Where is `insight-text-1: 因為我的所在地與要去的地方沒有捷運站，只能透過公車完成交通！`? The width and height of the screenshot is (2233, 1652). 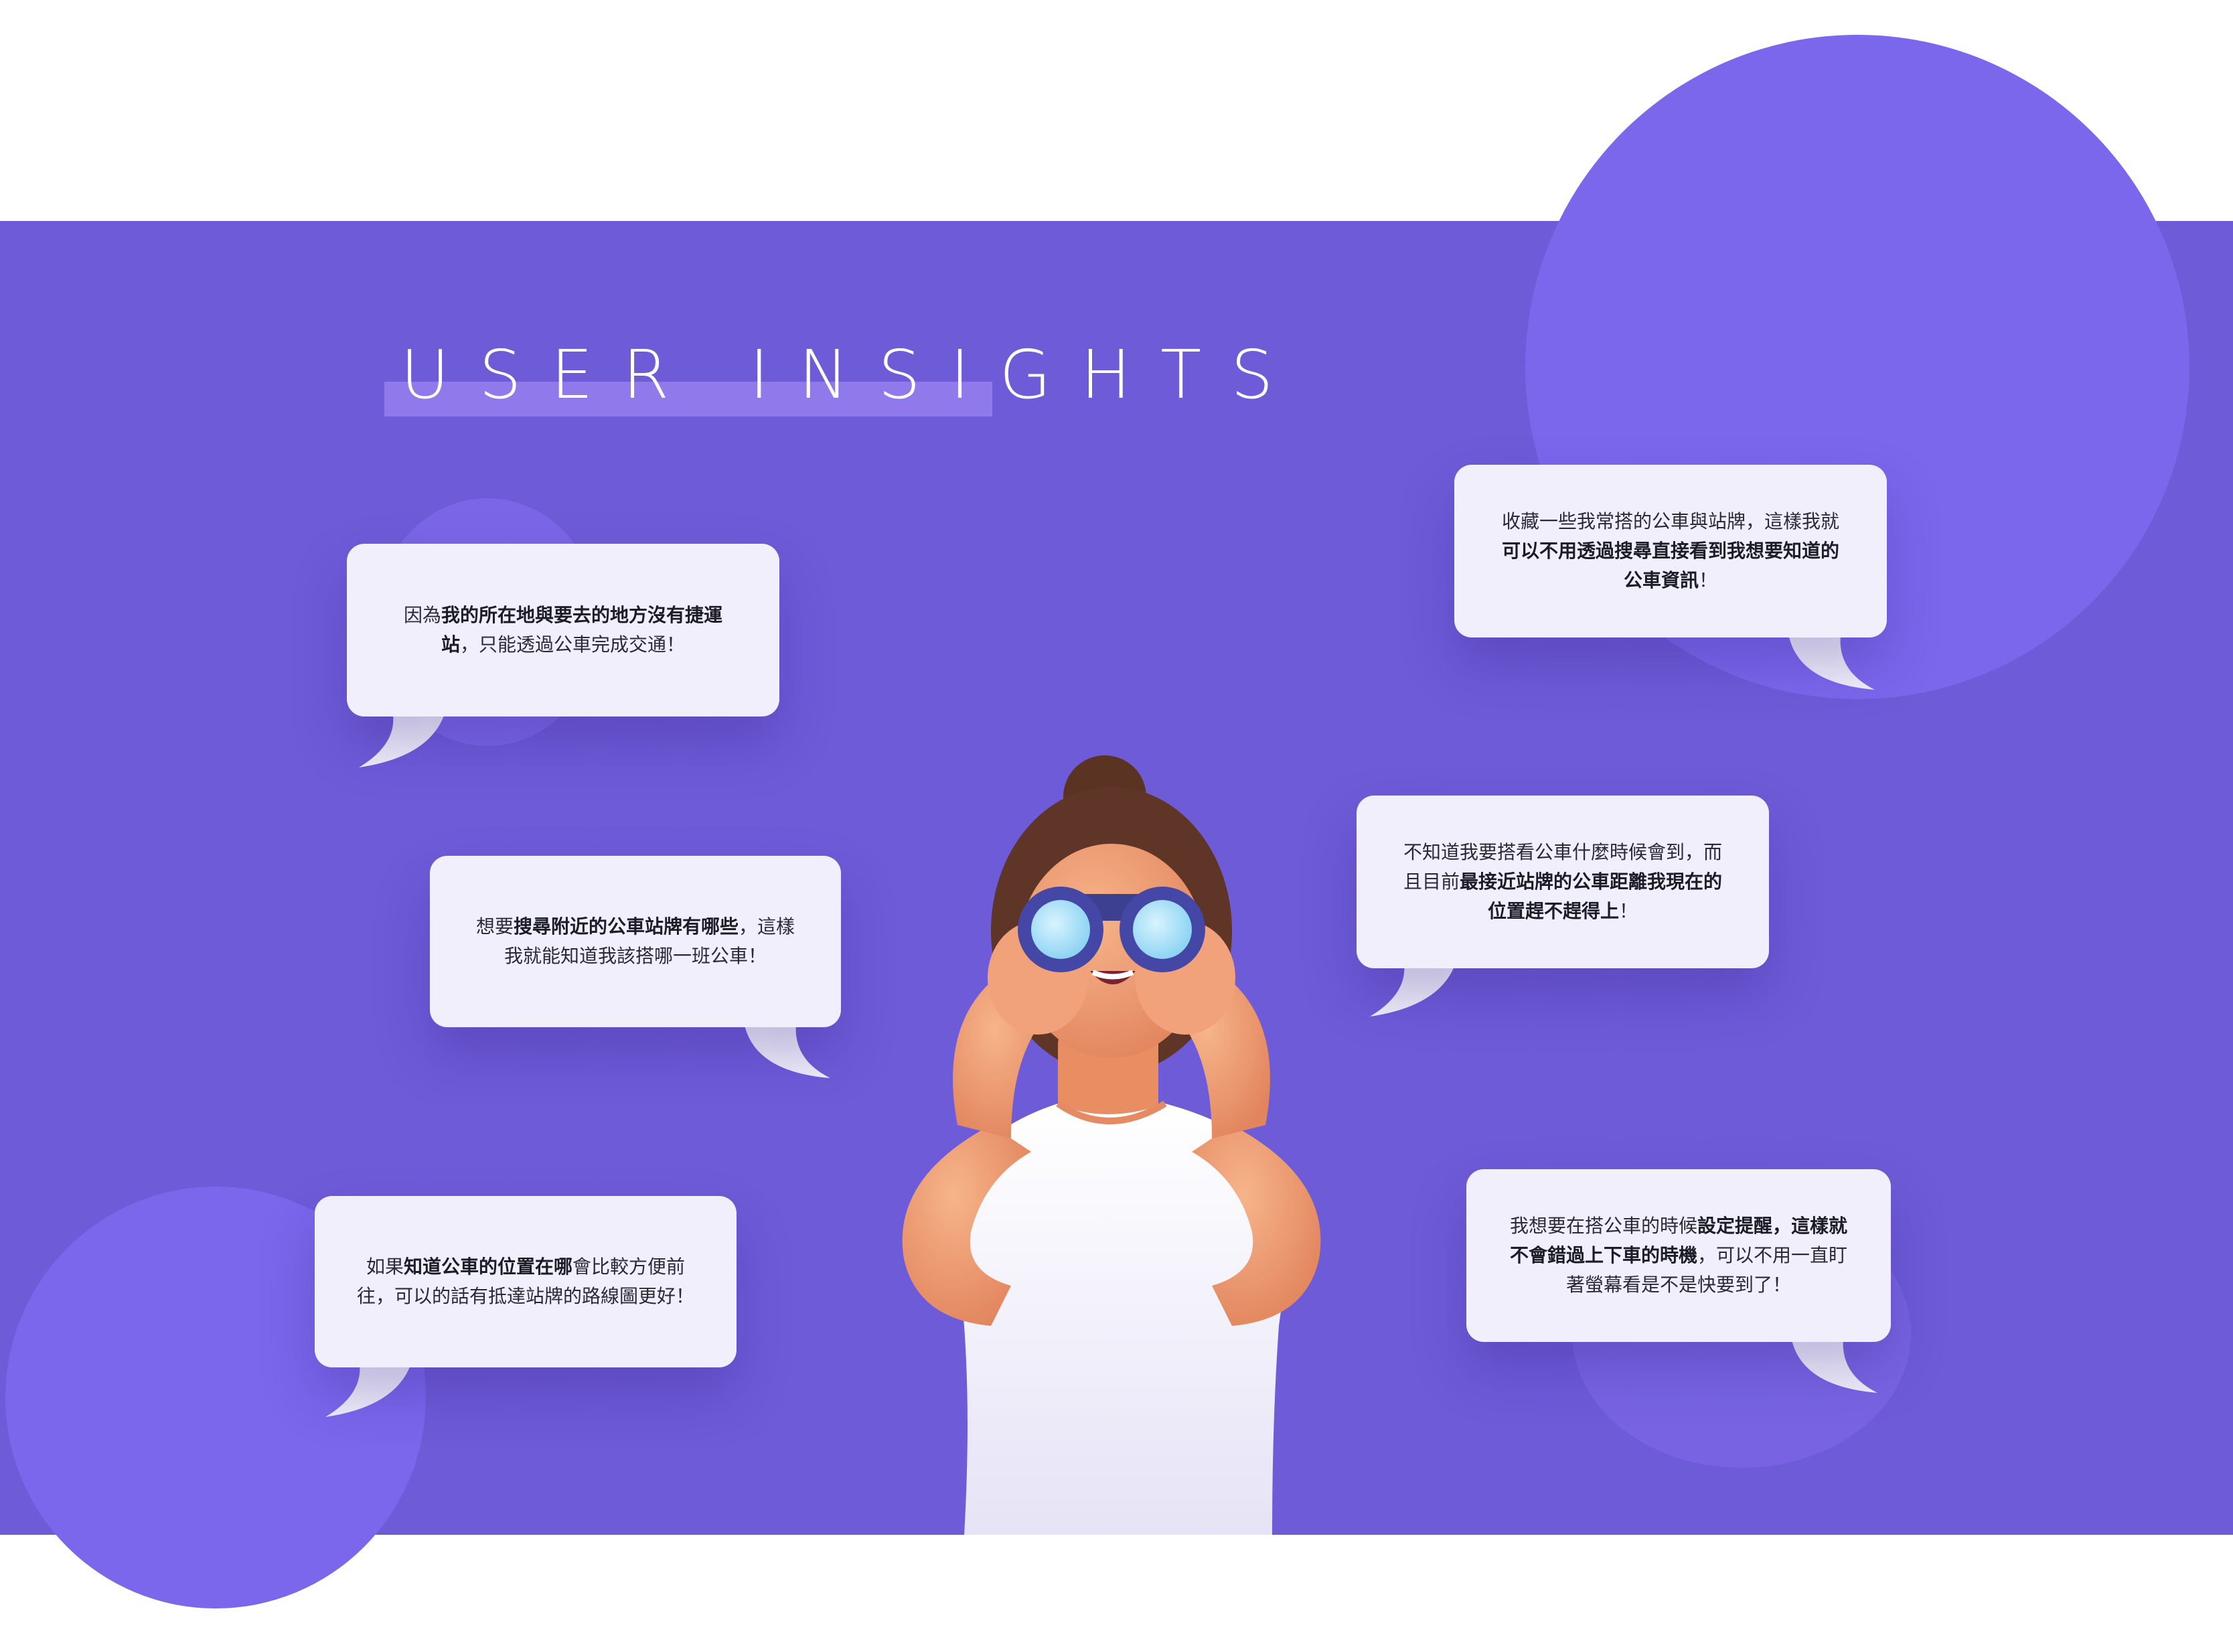
insight-text-1: 因為我的所在地與要去的地方沒有捷運站，只能透過公車完成交通！ is located at coordinates (563, 630).